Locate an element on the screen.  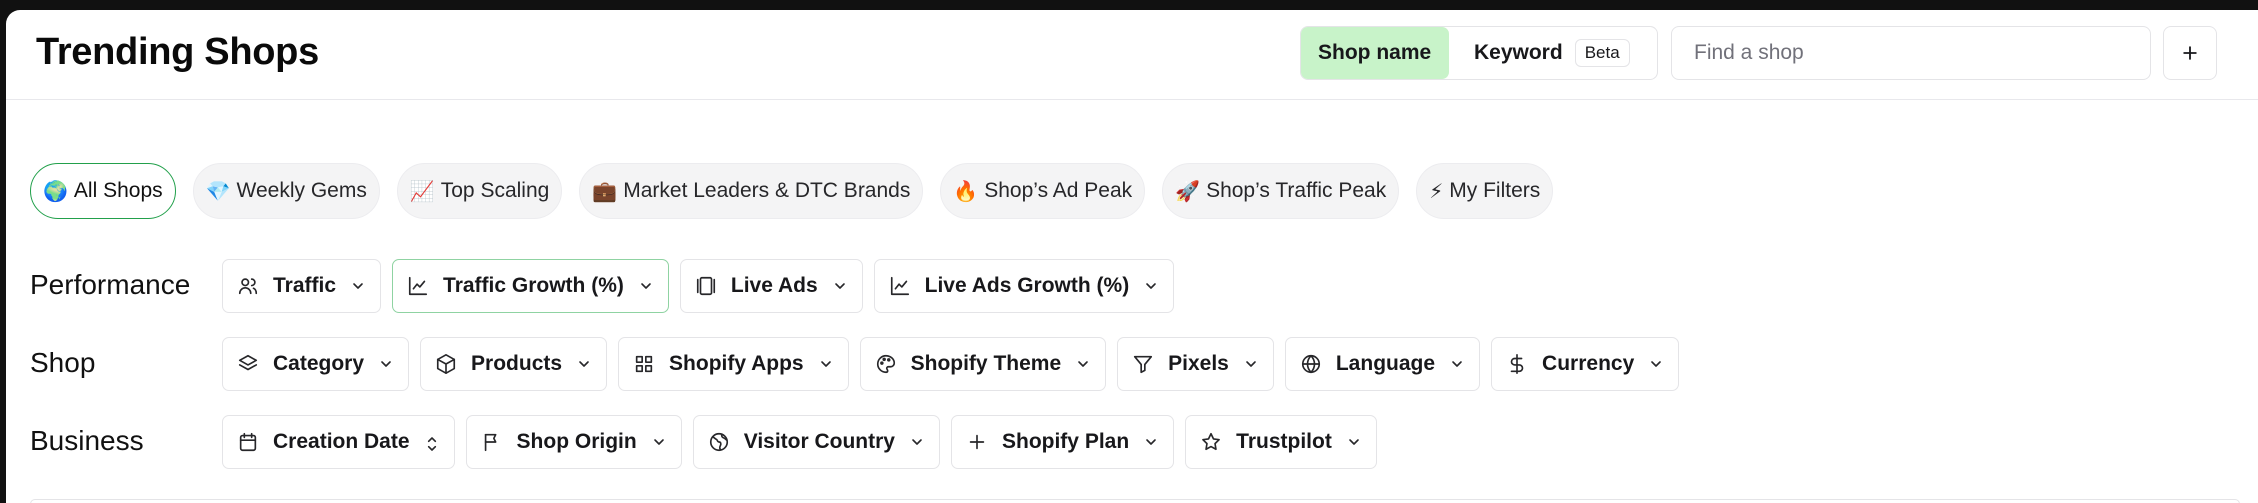
shop-name-mode-button: Shop name is located at coordinates (1375, 53).